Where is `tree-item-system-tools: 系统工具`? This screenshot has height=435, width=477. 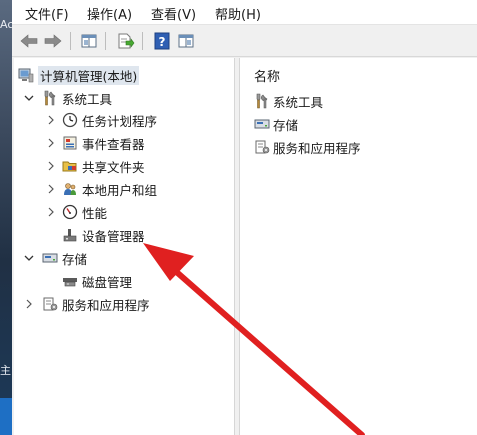 tree-item-system-tools: 系统工具 is located at coordinates (68, 98).